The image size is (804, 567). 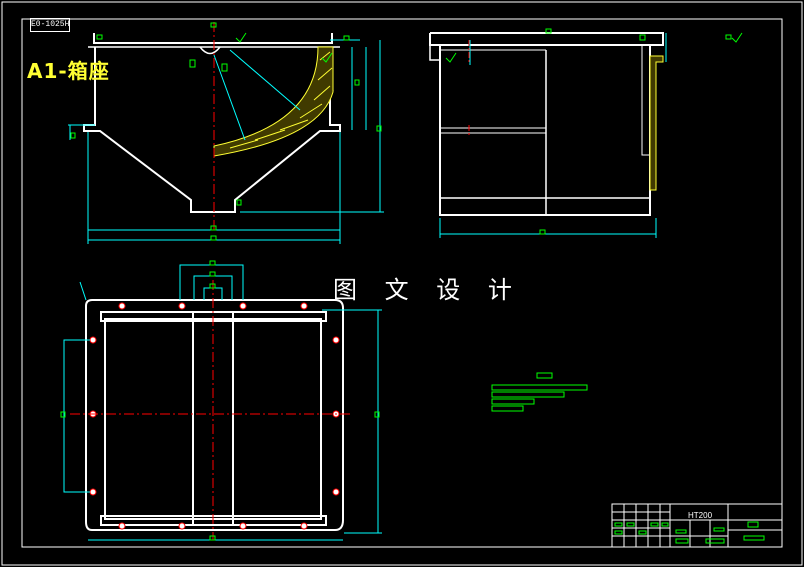 I want to click on side-view-section, so click(x=656, y=123).